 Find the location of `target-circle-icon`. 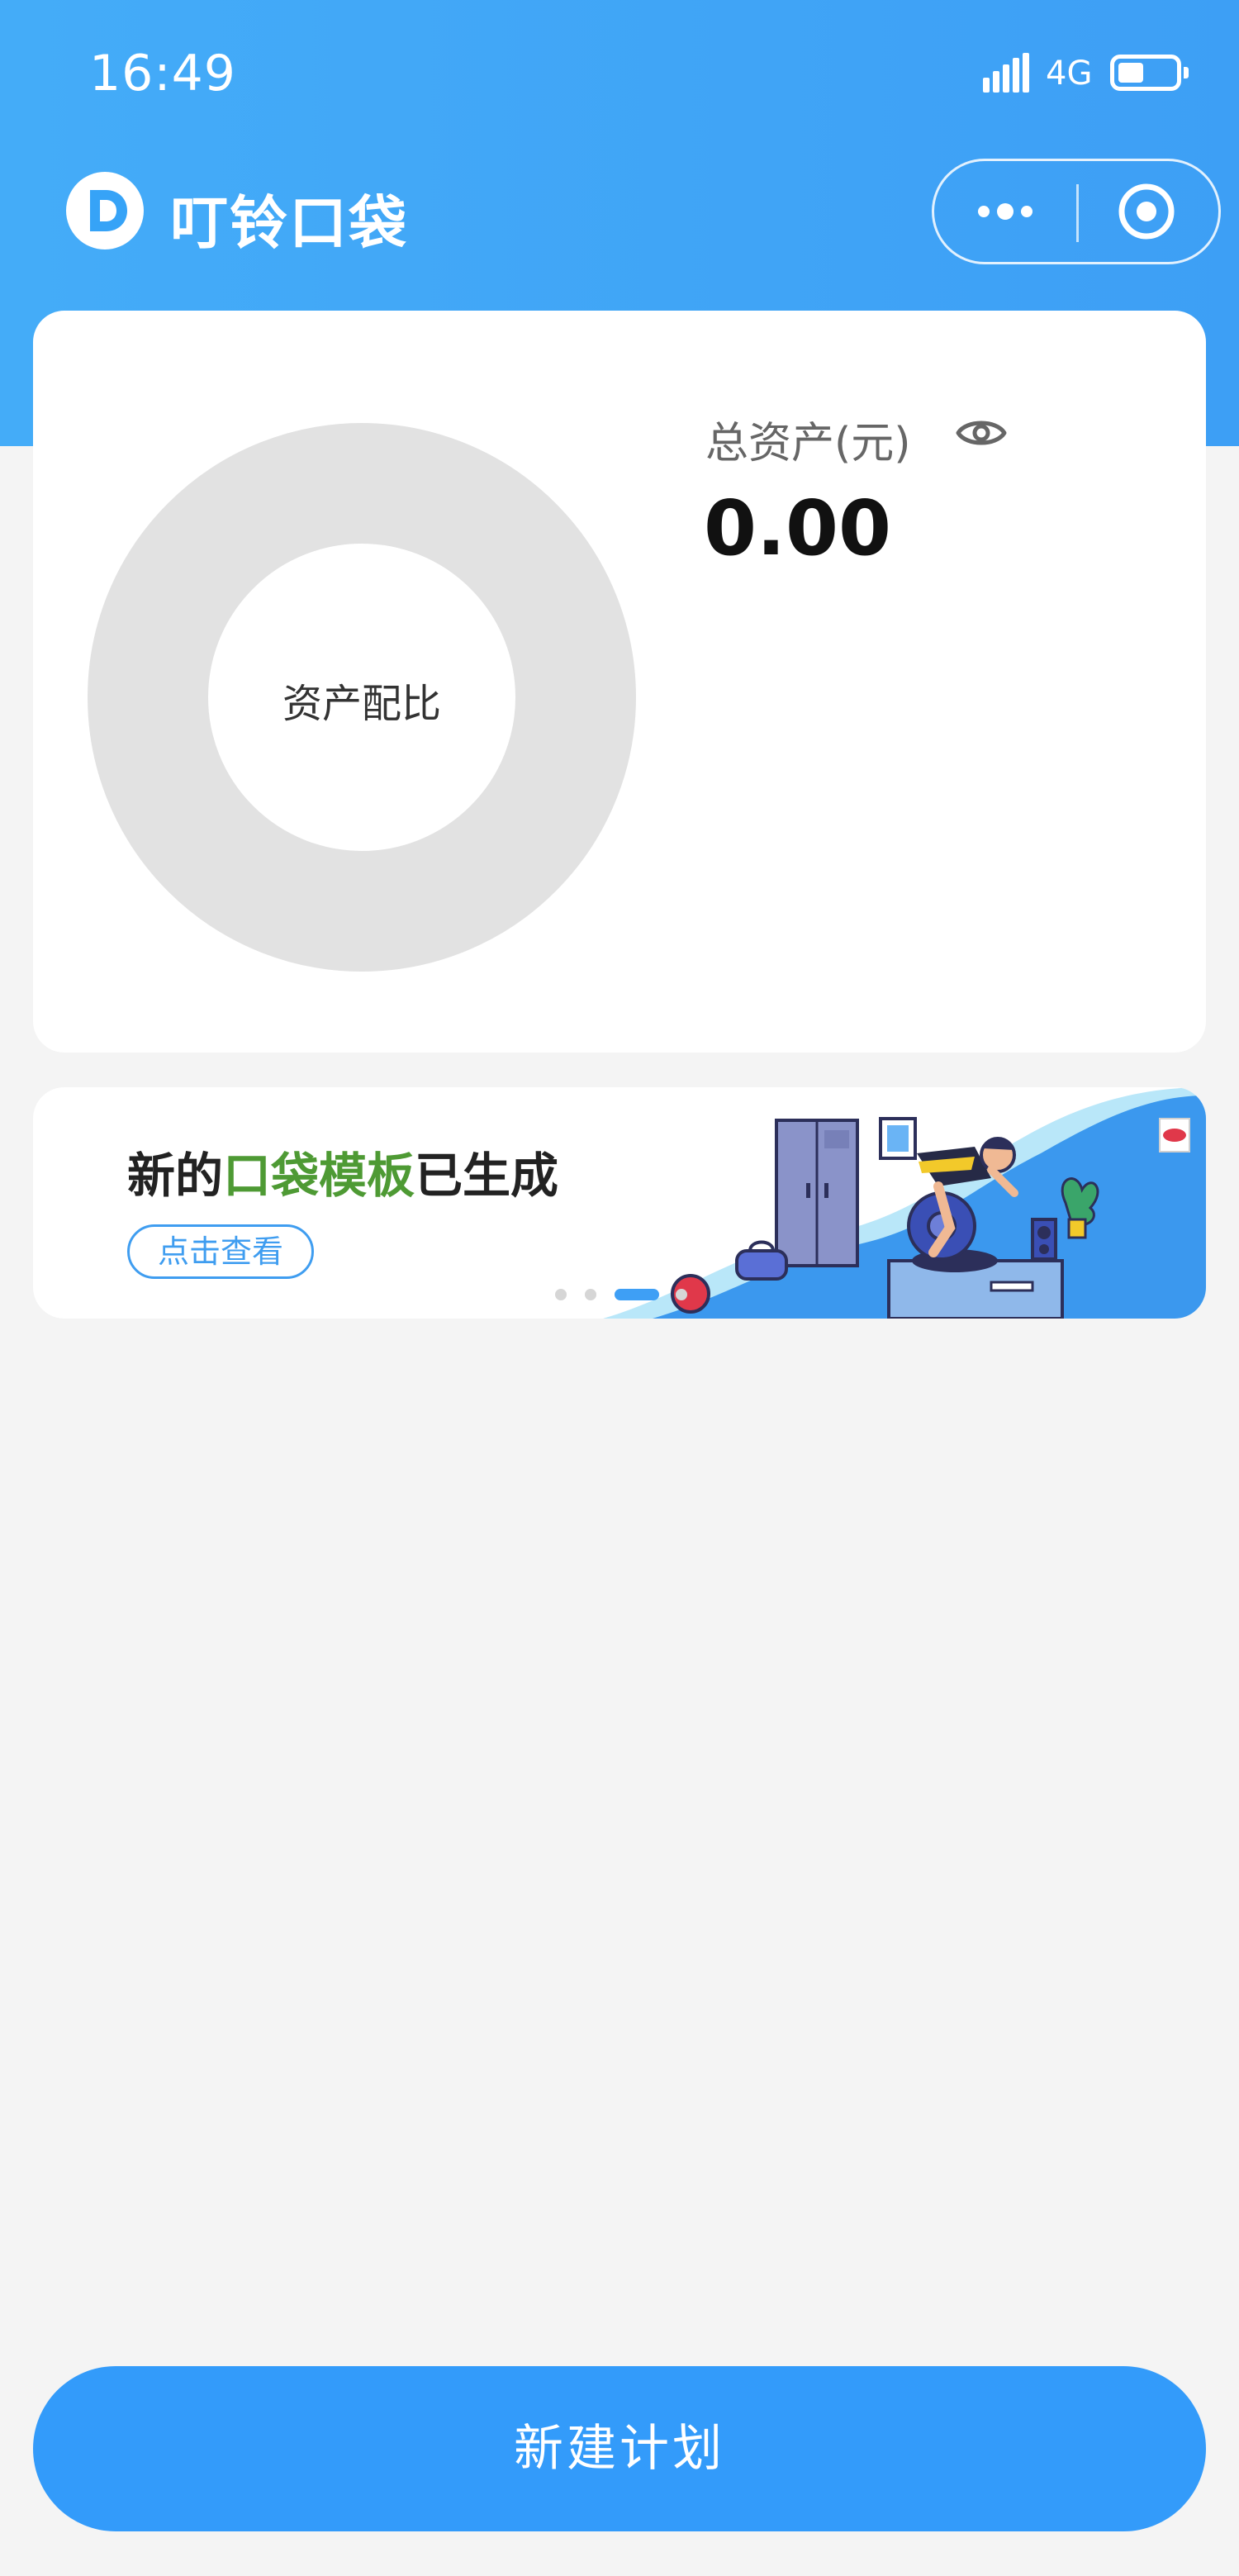

target-circle-icon is located at coordinates (1150, 212).